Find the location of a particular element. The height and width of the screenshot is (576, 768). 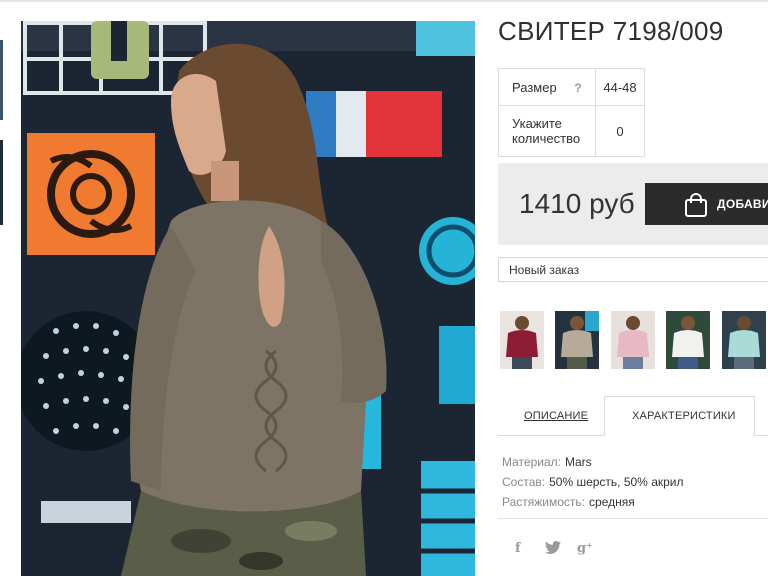

variant-thumbnail-beige is located at coordinates (577, 340).